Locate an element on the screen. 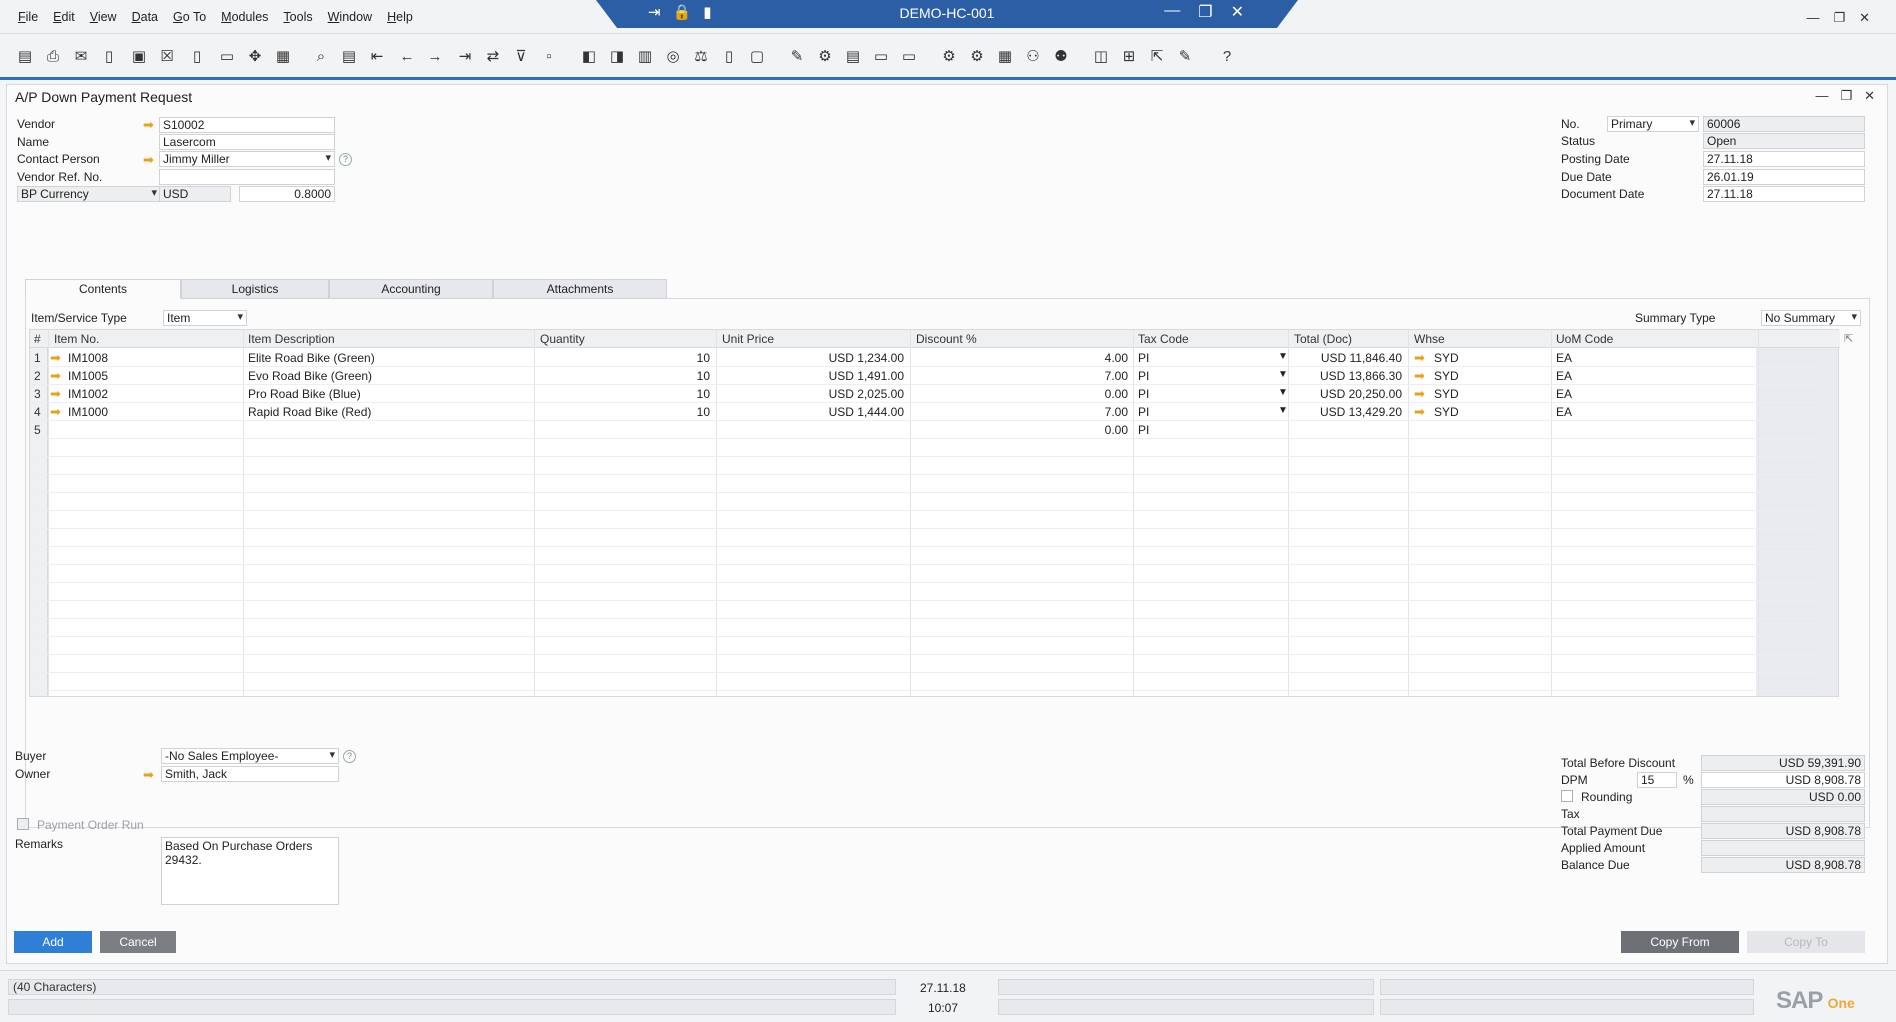  menu-view: View is located at coordinates (103, 17).